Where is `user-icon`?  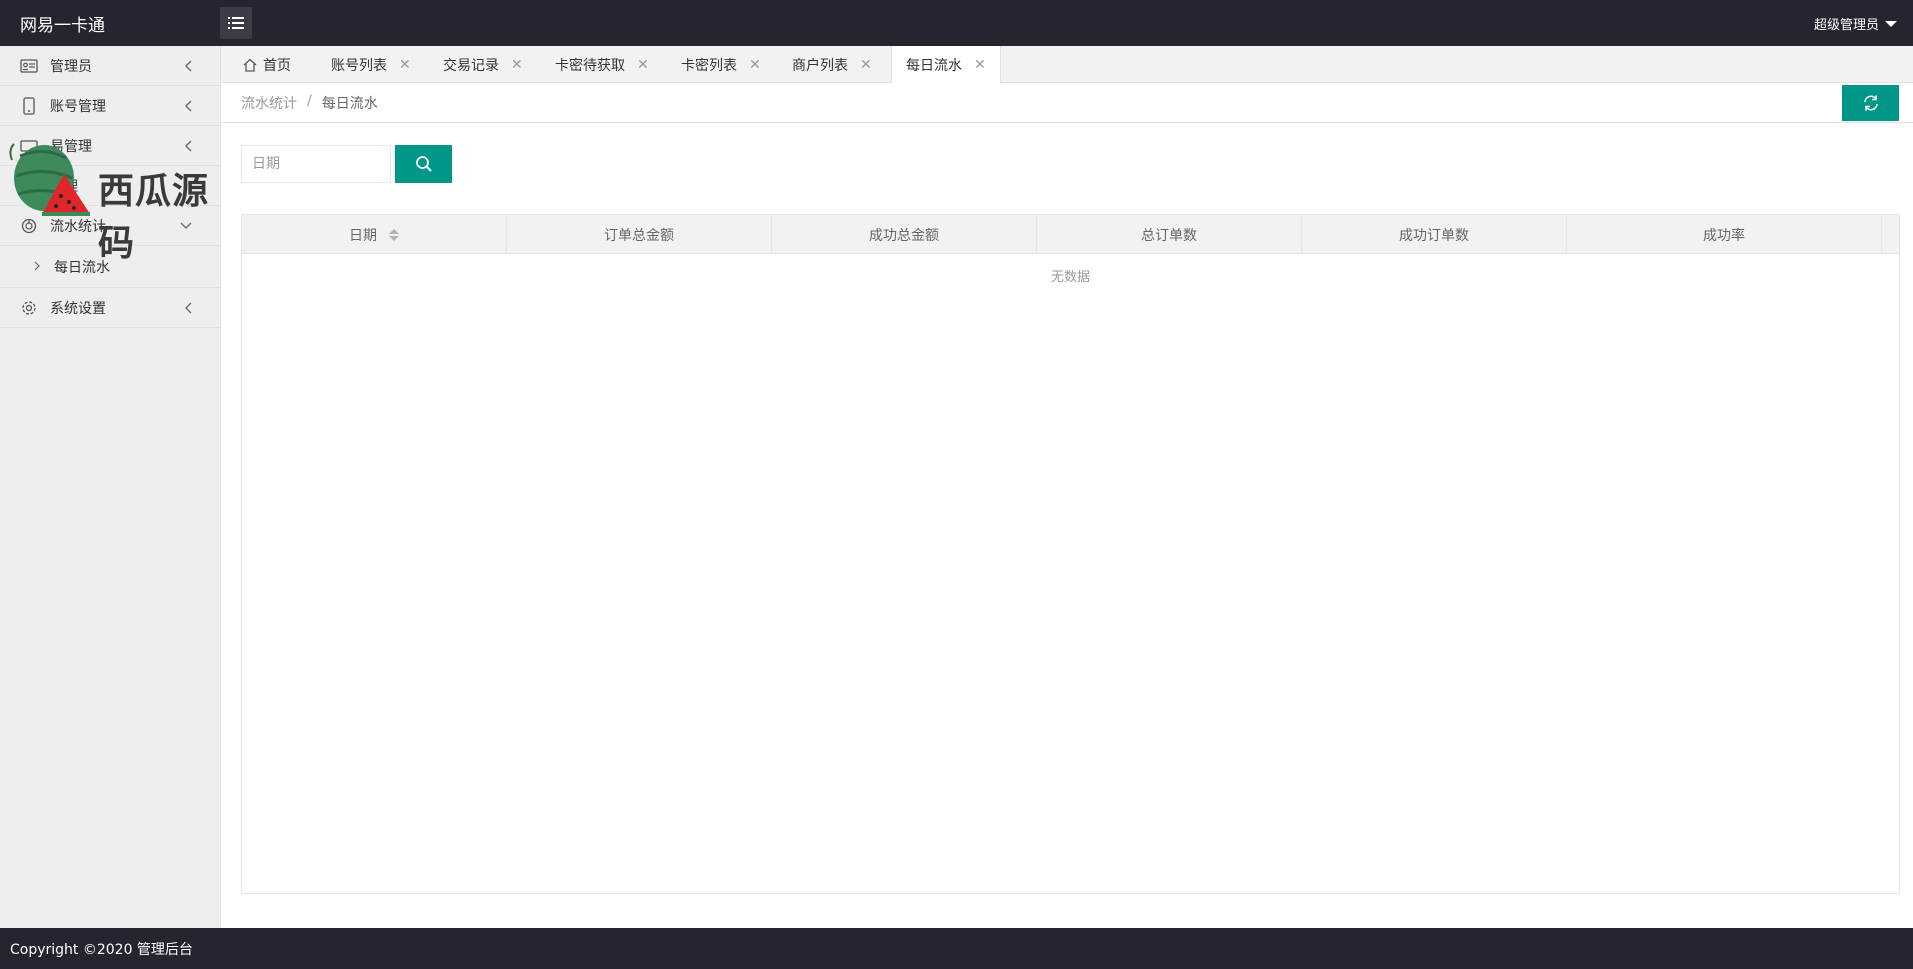 user-icon is located at coordinates (29, 186).